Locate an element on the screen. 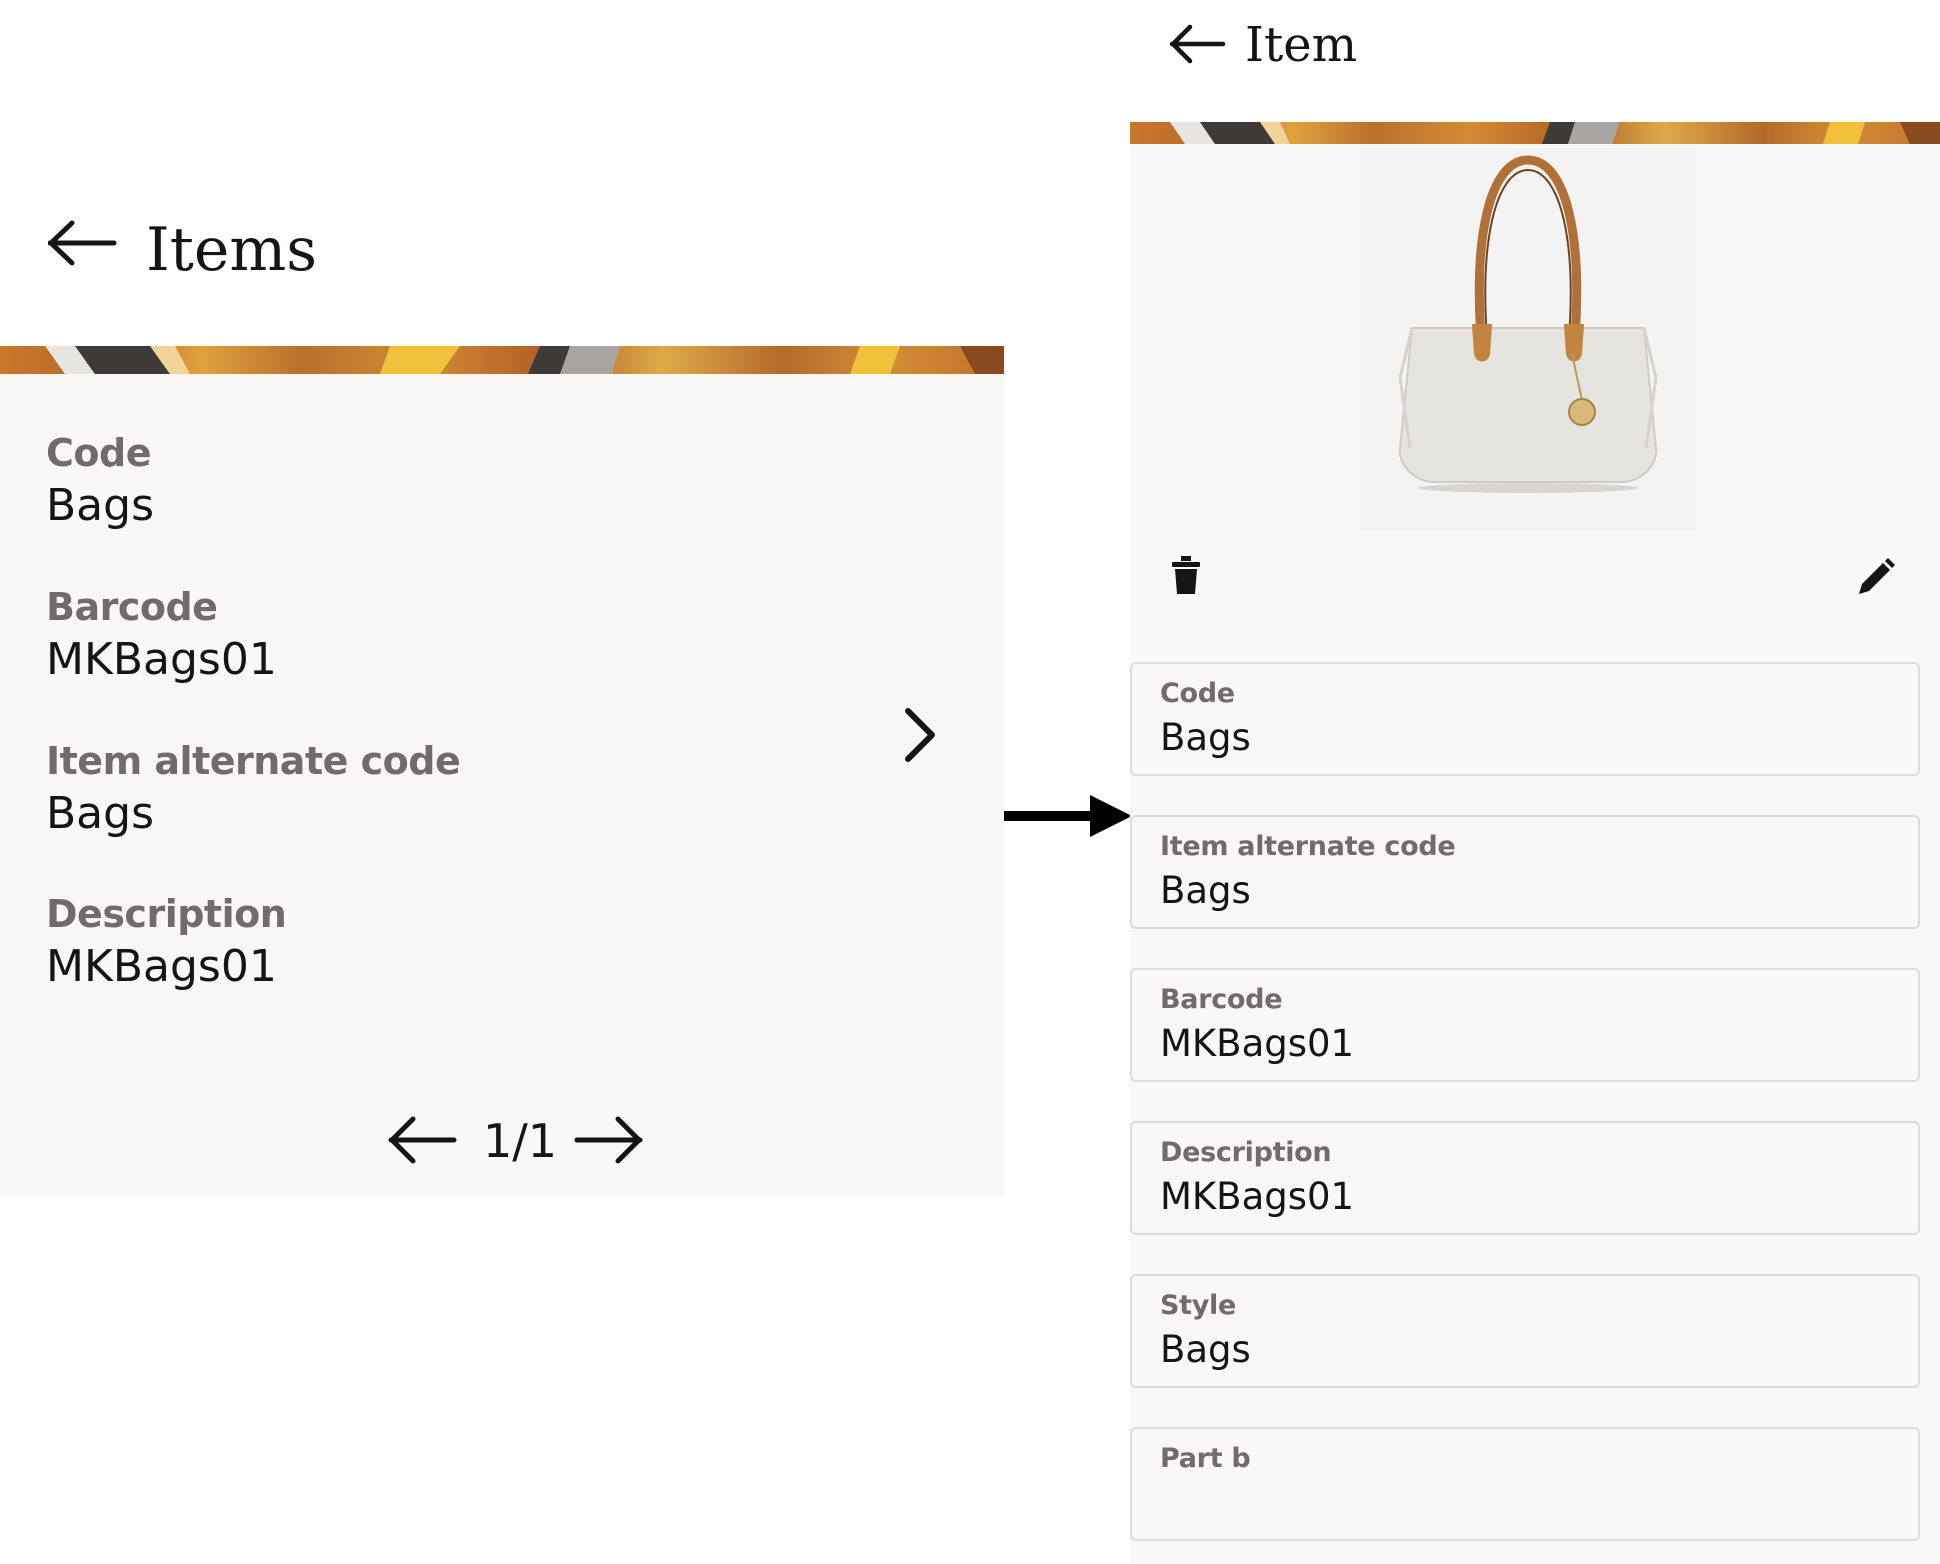  page-title: Item is located at coordinates (1301, 45).